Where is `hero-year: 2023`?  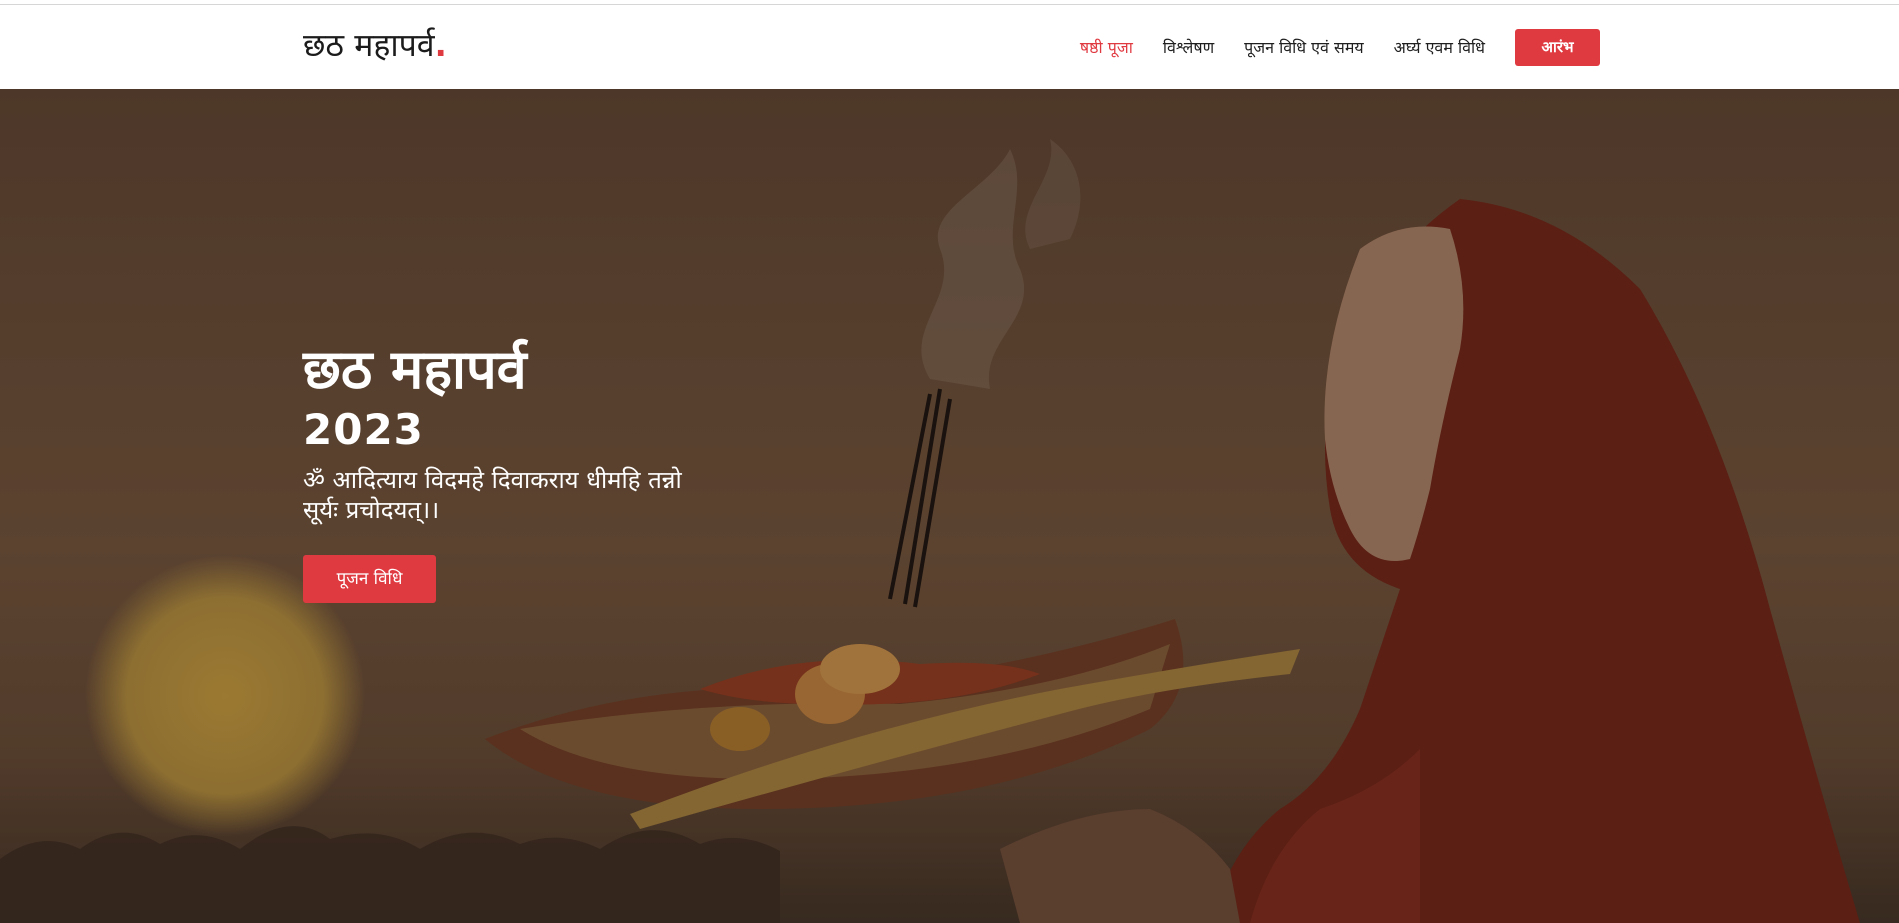
hero-year: 2023 is located at coordinates (363, 429).